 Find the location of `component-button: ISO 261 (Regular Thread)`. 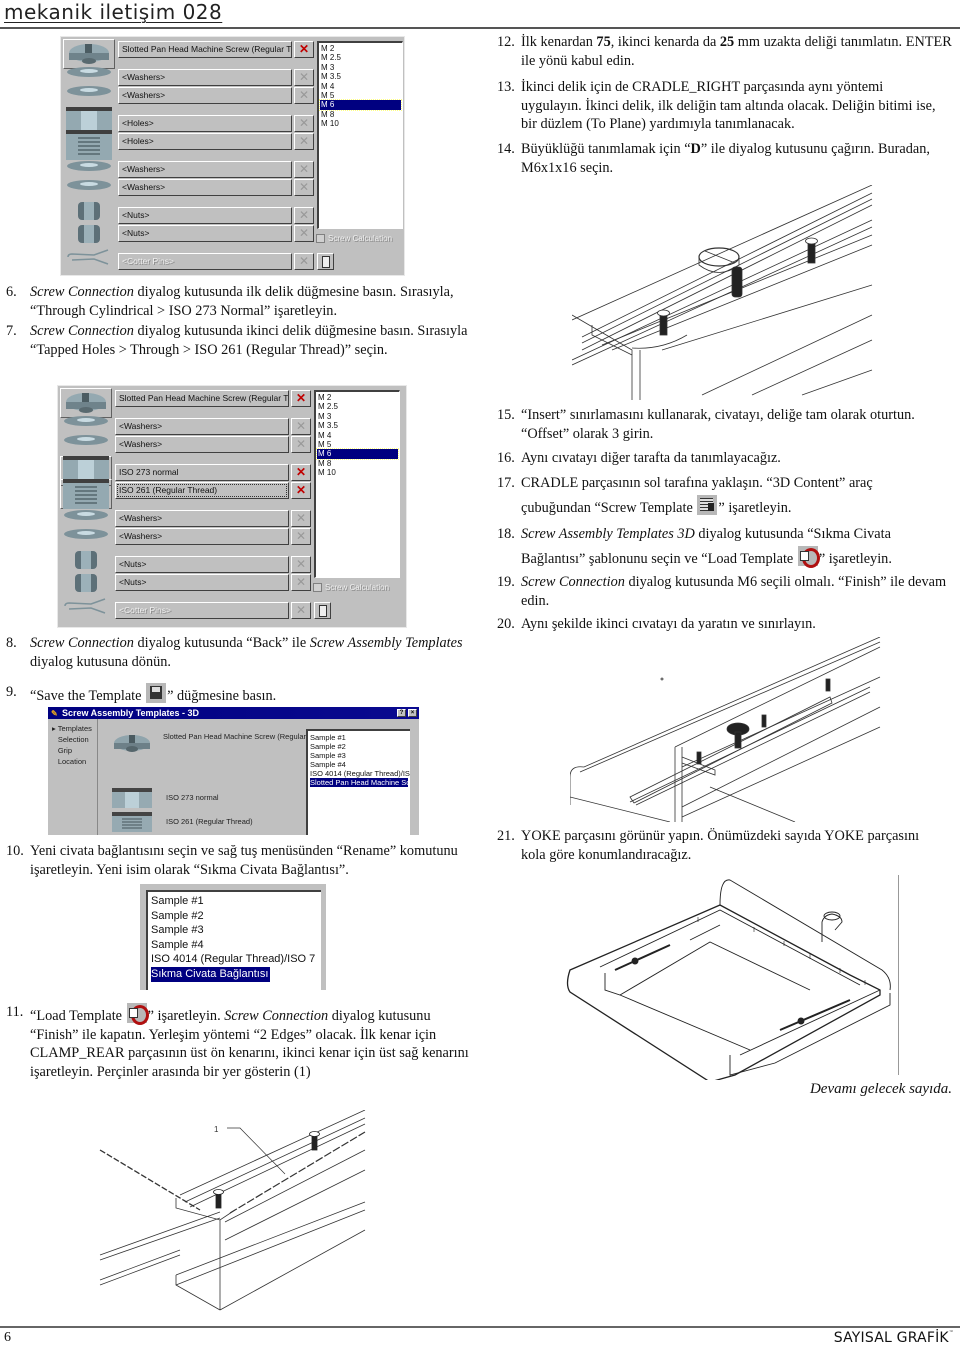

component-button: ISO 261 (Regular Thread) is located at coordinates (202, 490).